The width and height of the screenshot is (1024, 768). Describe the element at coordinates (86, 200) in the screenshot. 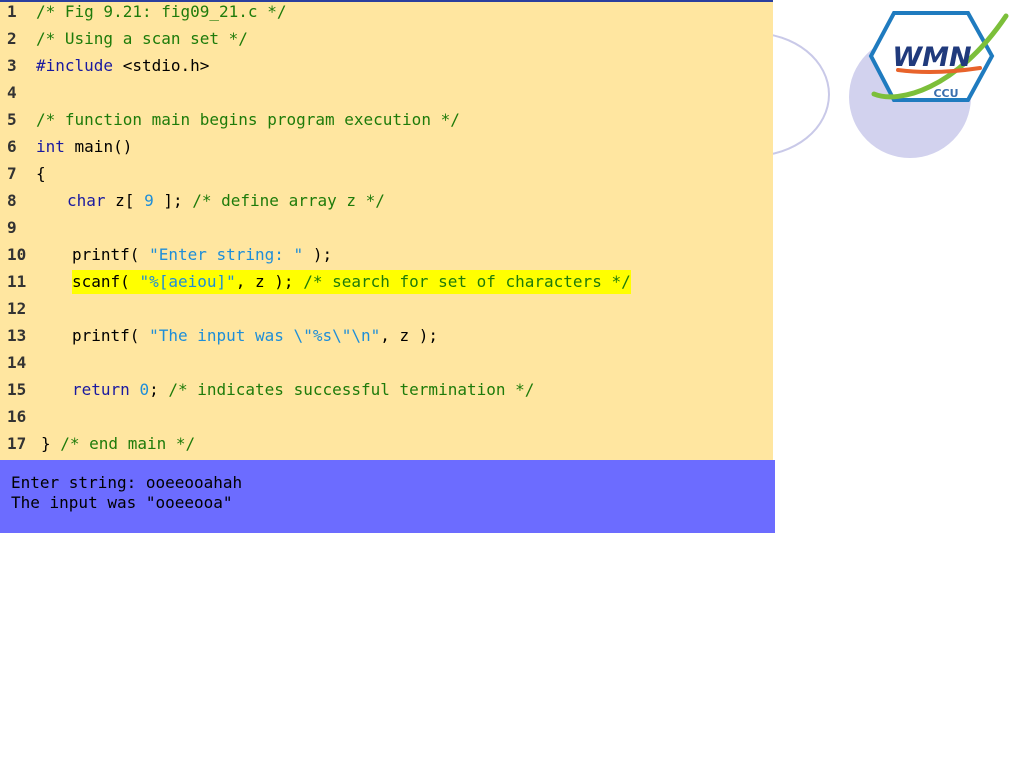

I see `code-token: char` at that location.